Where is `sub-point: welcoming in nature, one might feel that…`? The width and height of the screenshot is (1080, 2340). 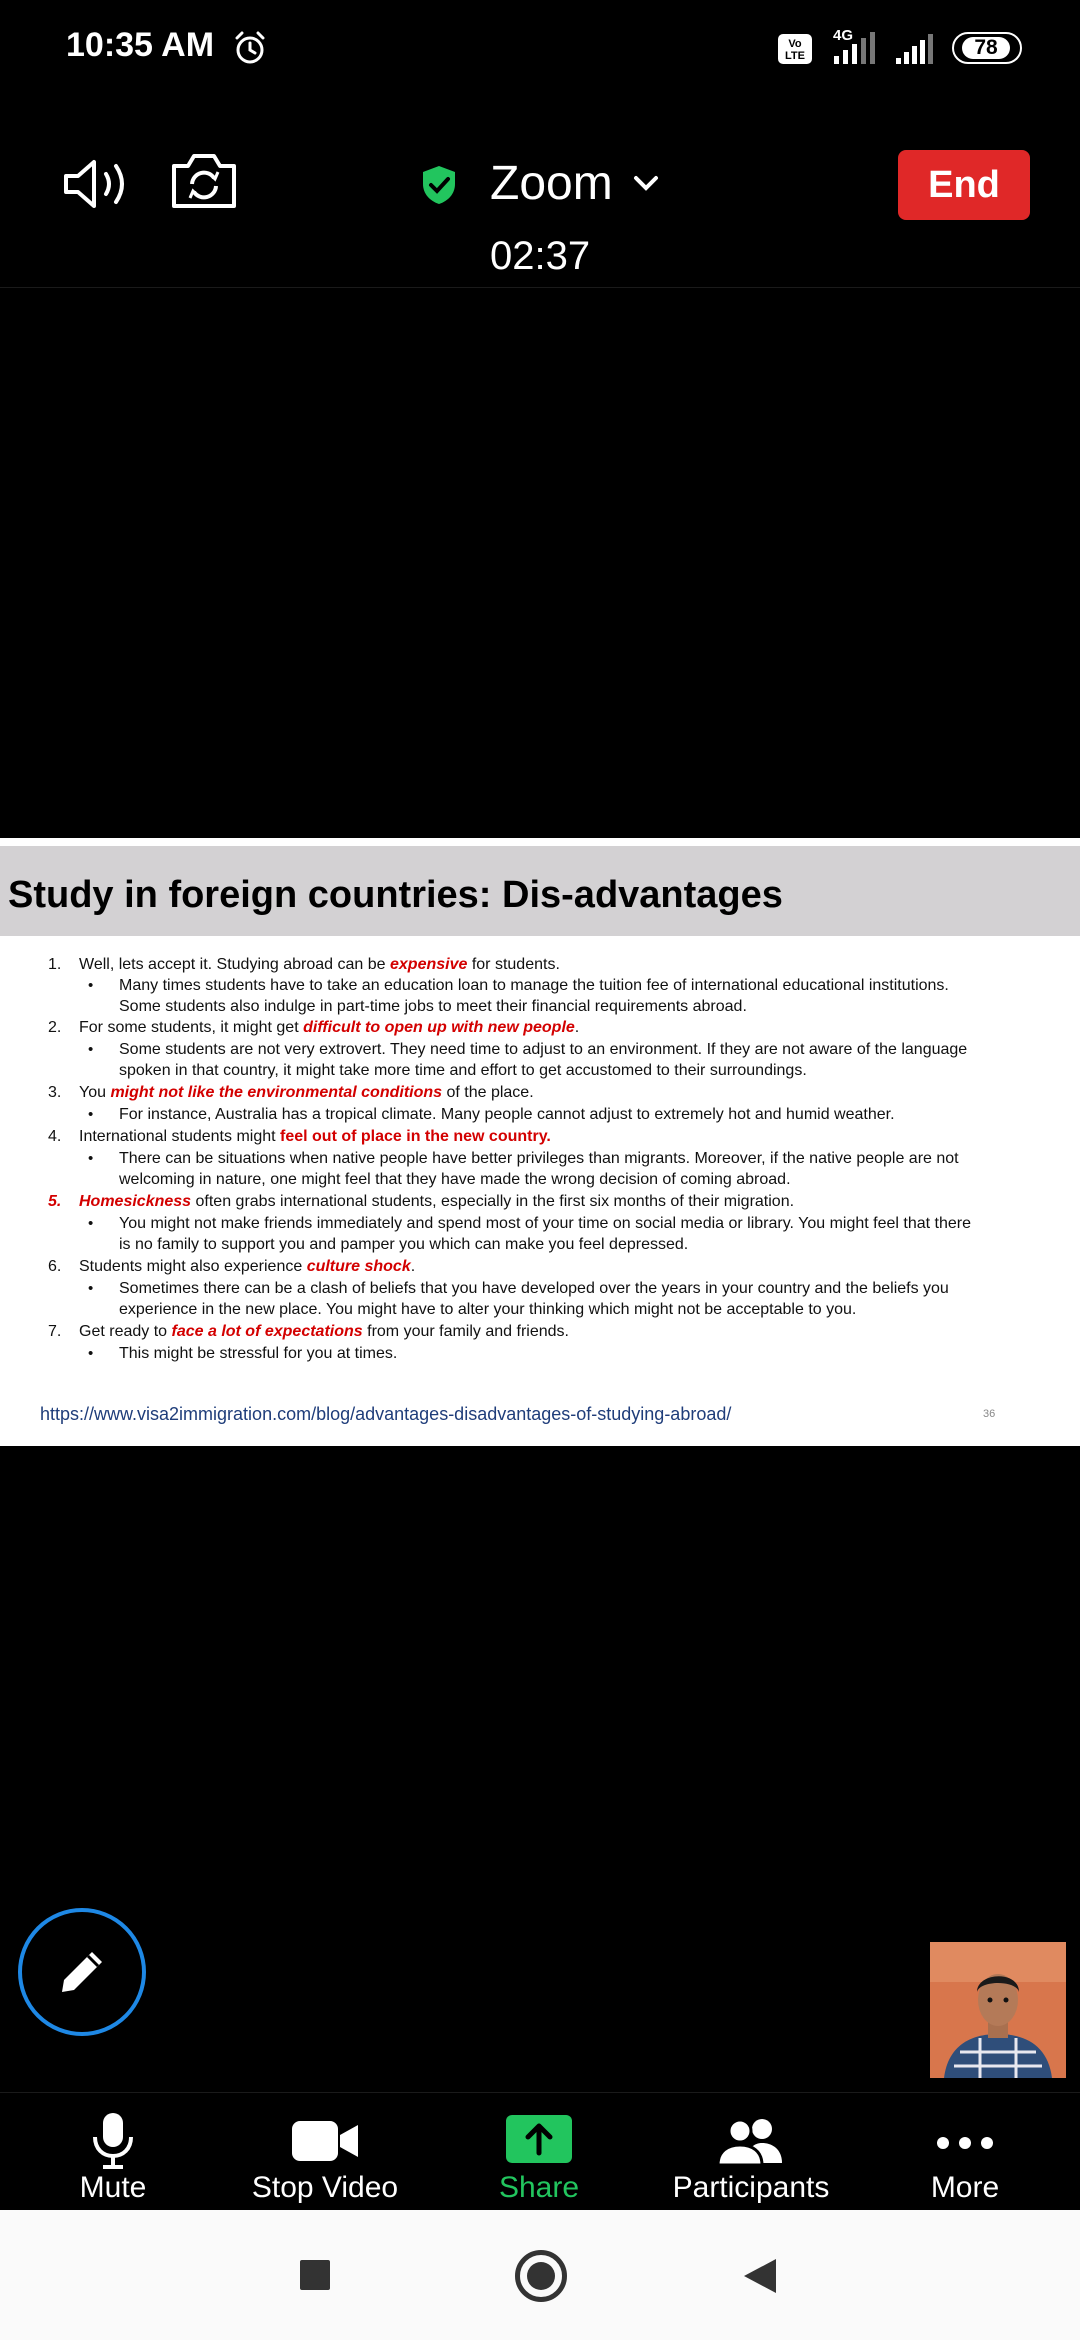 sub-point: welcoming in nature, one might feel that… is located at coordinates (455, 1179).